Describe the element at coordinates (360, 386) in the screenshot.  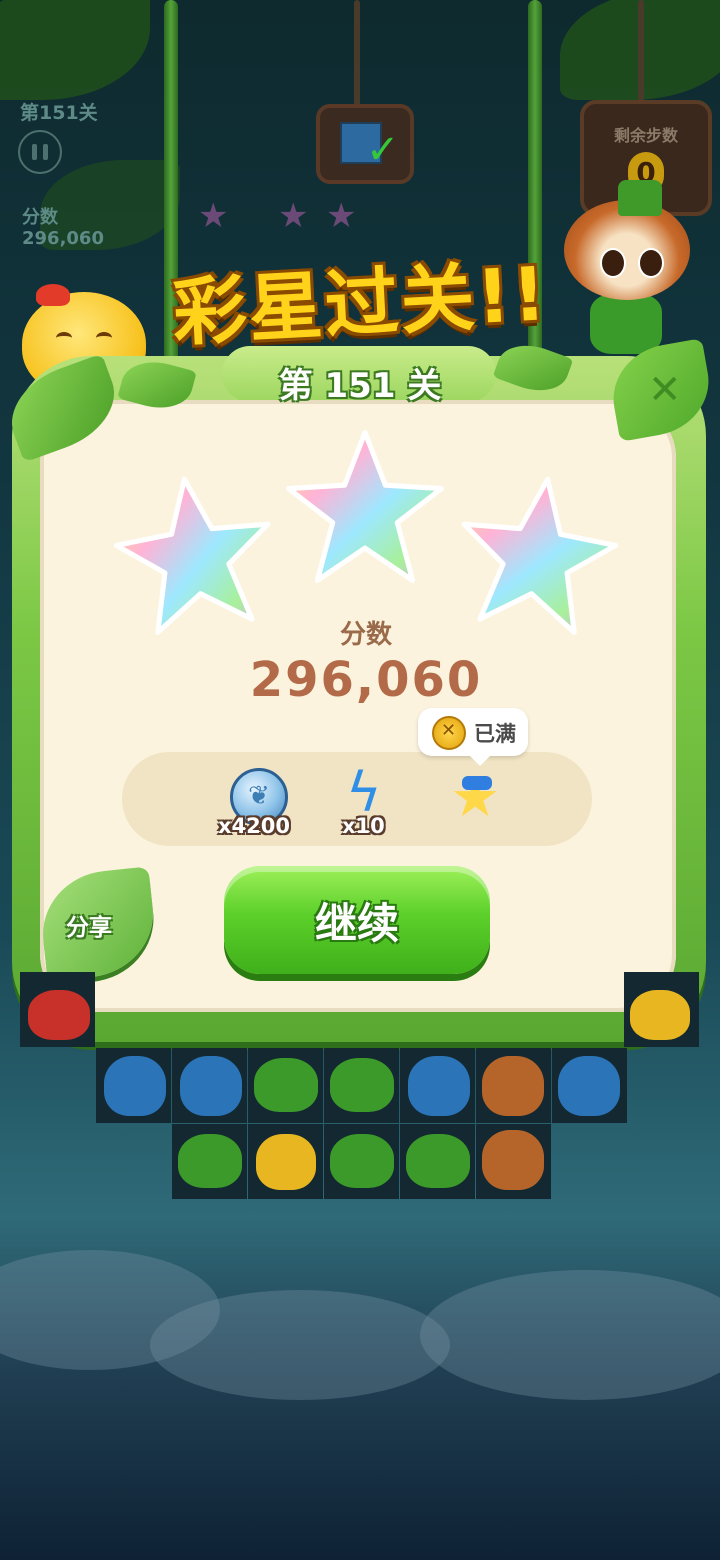
I see `dialog-level-label: 第 151 关` at that location.